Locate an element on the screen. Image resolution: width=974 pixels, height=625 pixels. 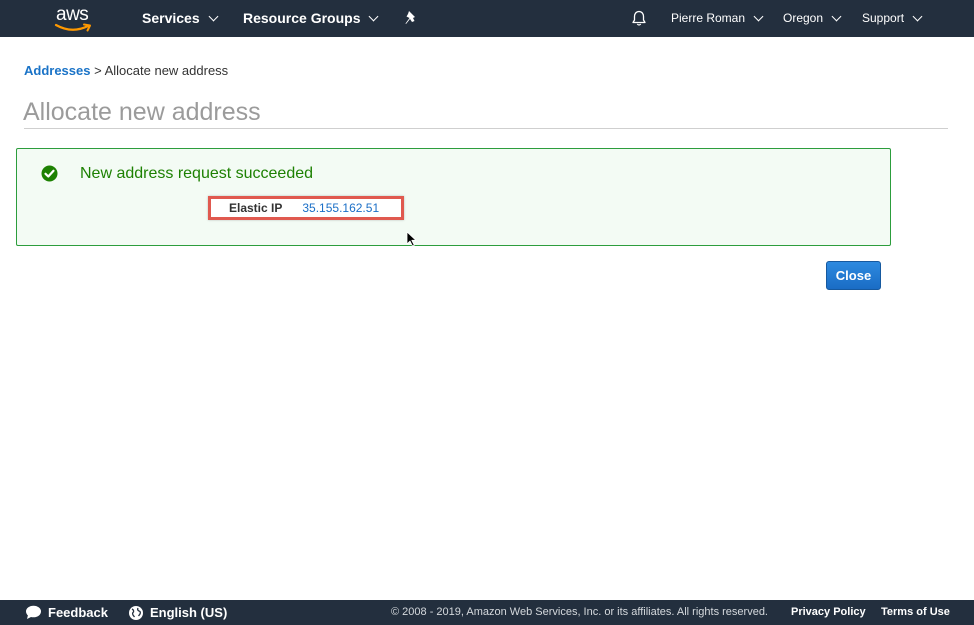
language-selector: English (US) is located at coordinates (177, 612).